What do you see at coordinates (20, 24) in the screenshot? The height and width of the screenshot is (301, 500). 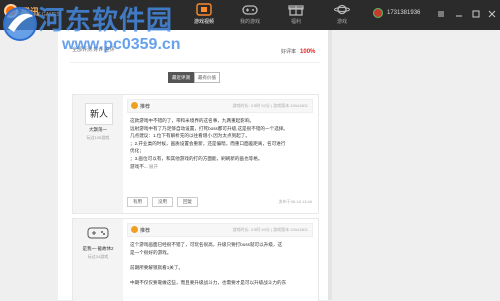 I see `watermark-logo-icon` at bounding box center [20, 24].